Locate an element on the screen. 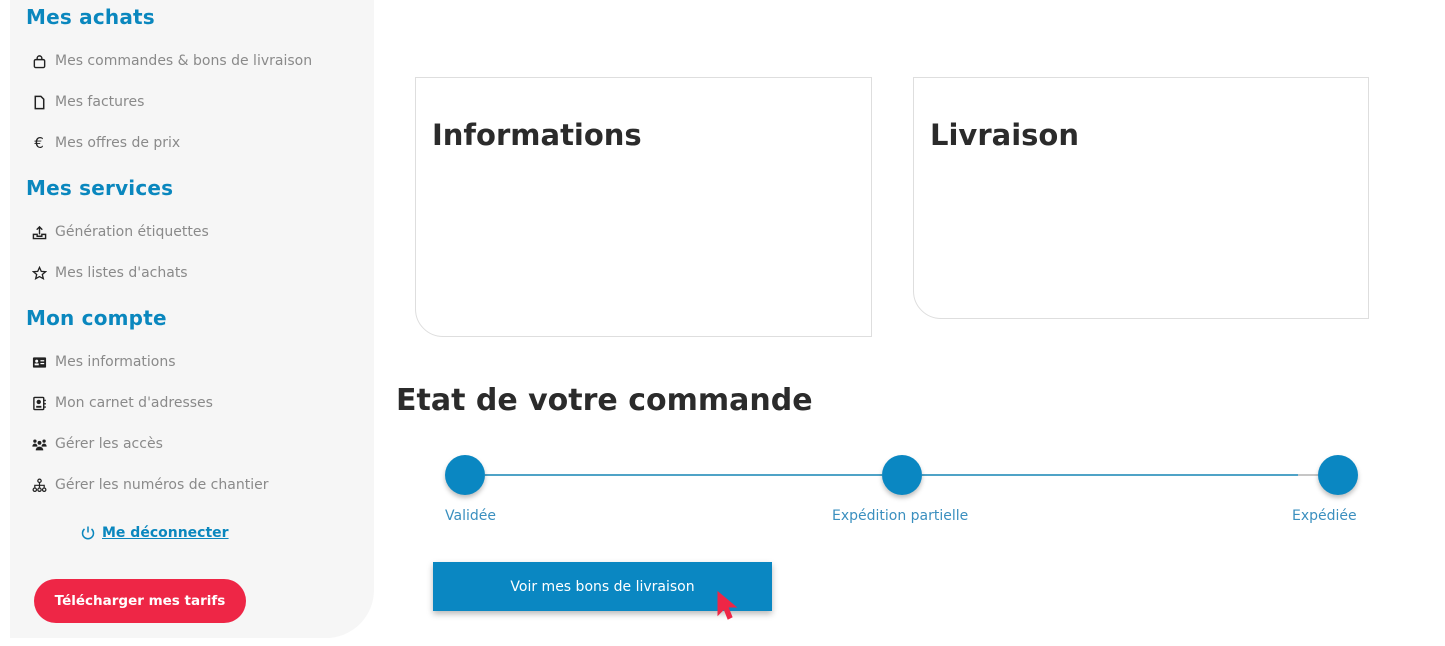 This screenshot has height=646, width=1445. sidebar-item-offres: € Mes offres de prix is located at coordinates (105, 143).